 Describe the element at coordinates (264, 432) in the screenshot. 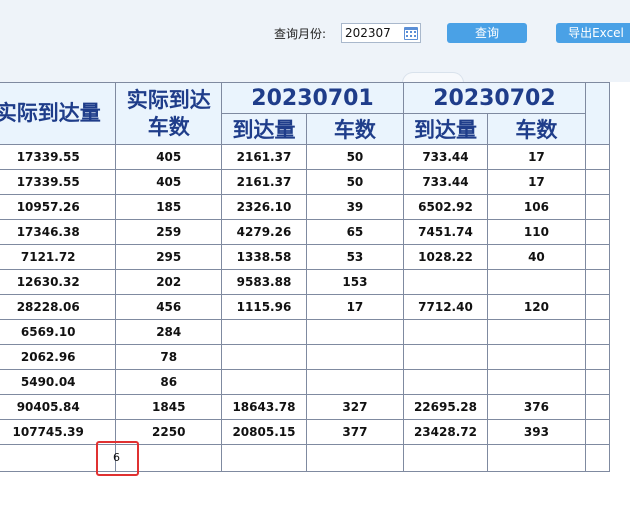

I see `table-cell: 20805.15` at that location.